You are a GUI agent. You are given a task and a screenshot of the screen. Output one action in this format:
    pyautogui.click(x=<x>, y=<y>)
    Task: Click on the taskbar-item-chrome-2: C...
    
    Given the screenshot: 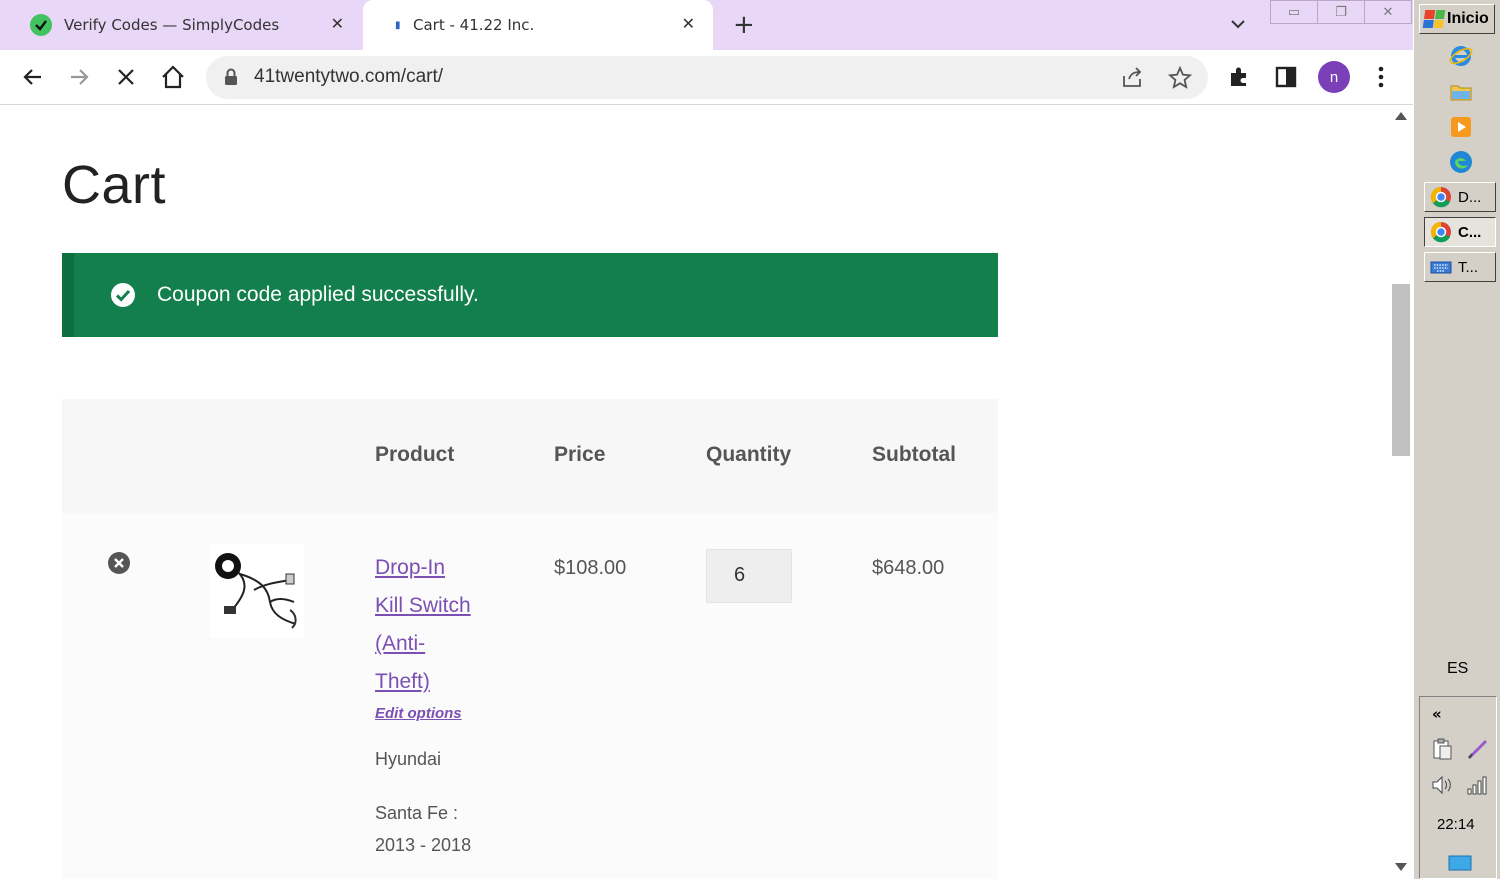 What is the action you would take?
    pyautogui.click(x=1460, y=232)
    